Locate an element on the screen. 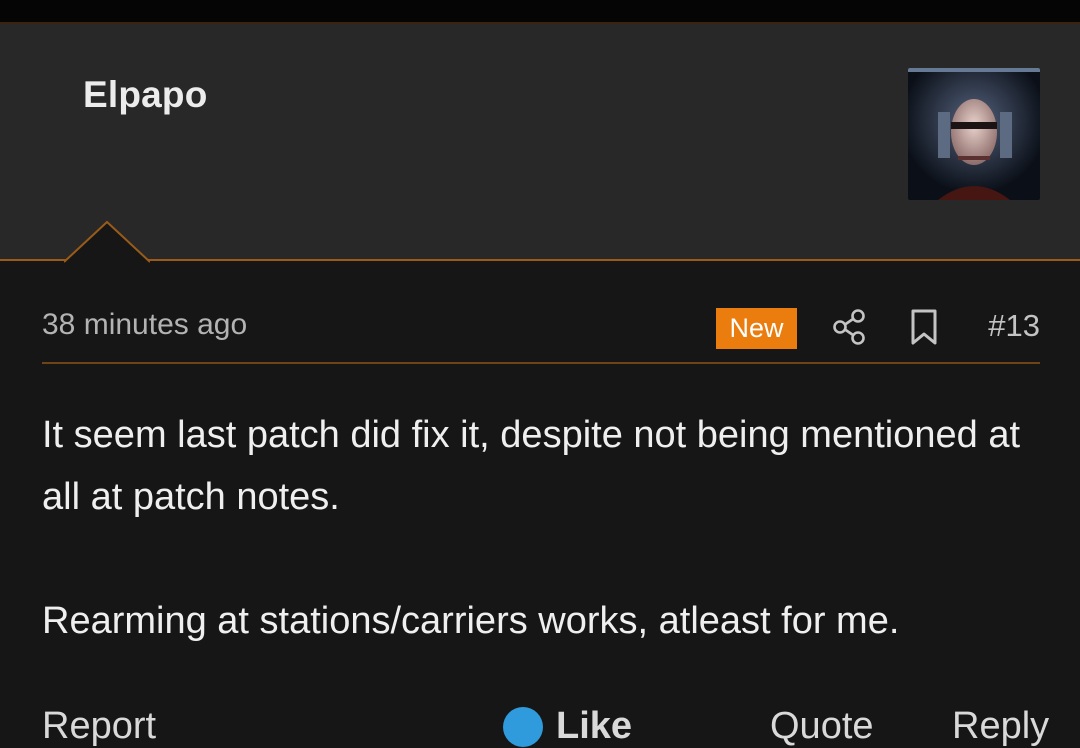  user-avatar is located at coordinates (974, 134).